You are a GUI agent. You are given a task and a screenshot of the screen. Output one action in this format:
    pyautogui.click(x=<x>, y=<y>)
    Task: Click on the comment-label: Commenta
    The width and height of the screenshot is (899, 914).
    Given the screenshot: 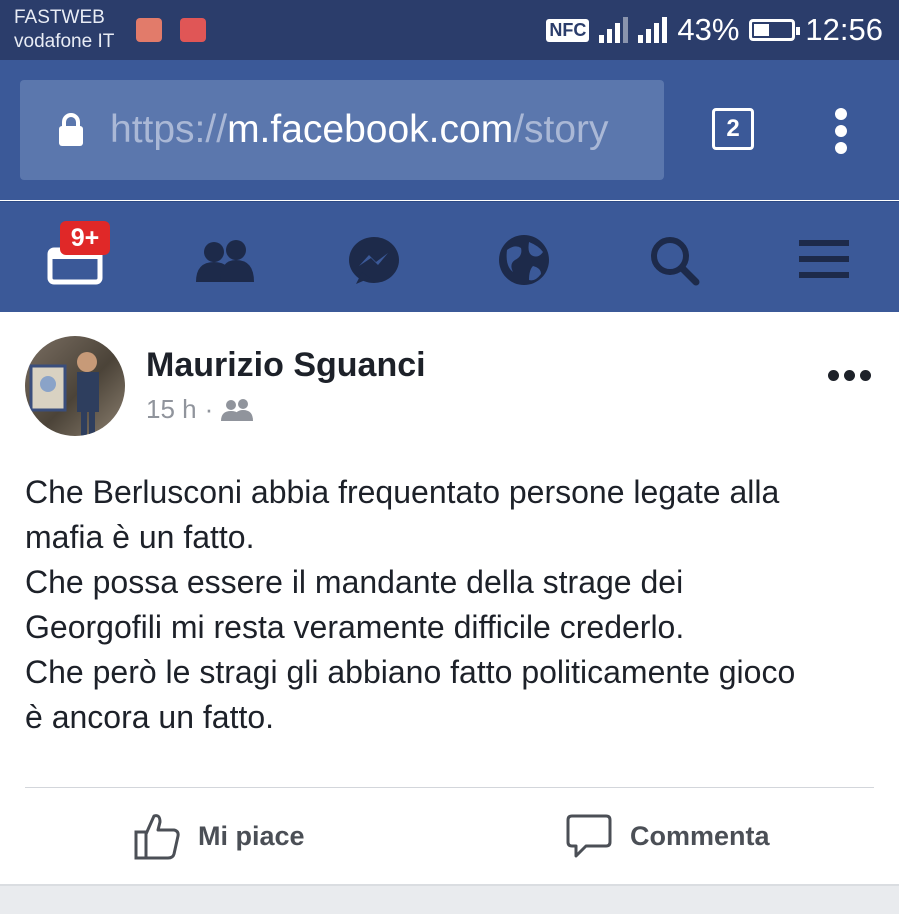 What is the action you would take?
    pyautogui.click(x=700, y=835)
    